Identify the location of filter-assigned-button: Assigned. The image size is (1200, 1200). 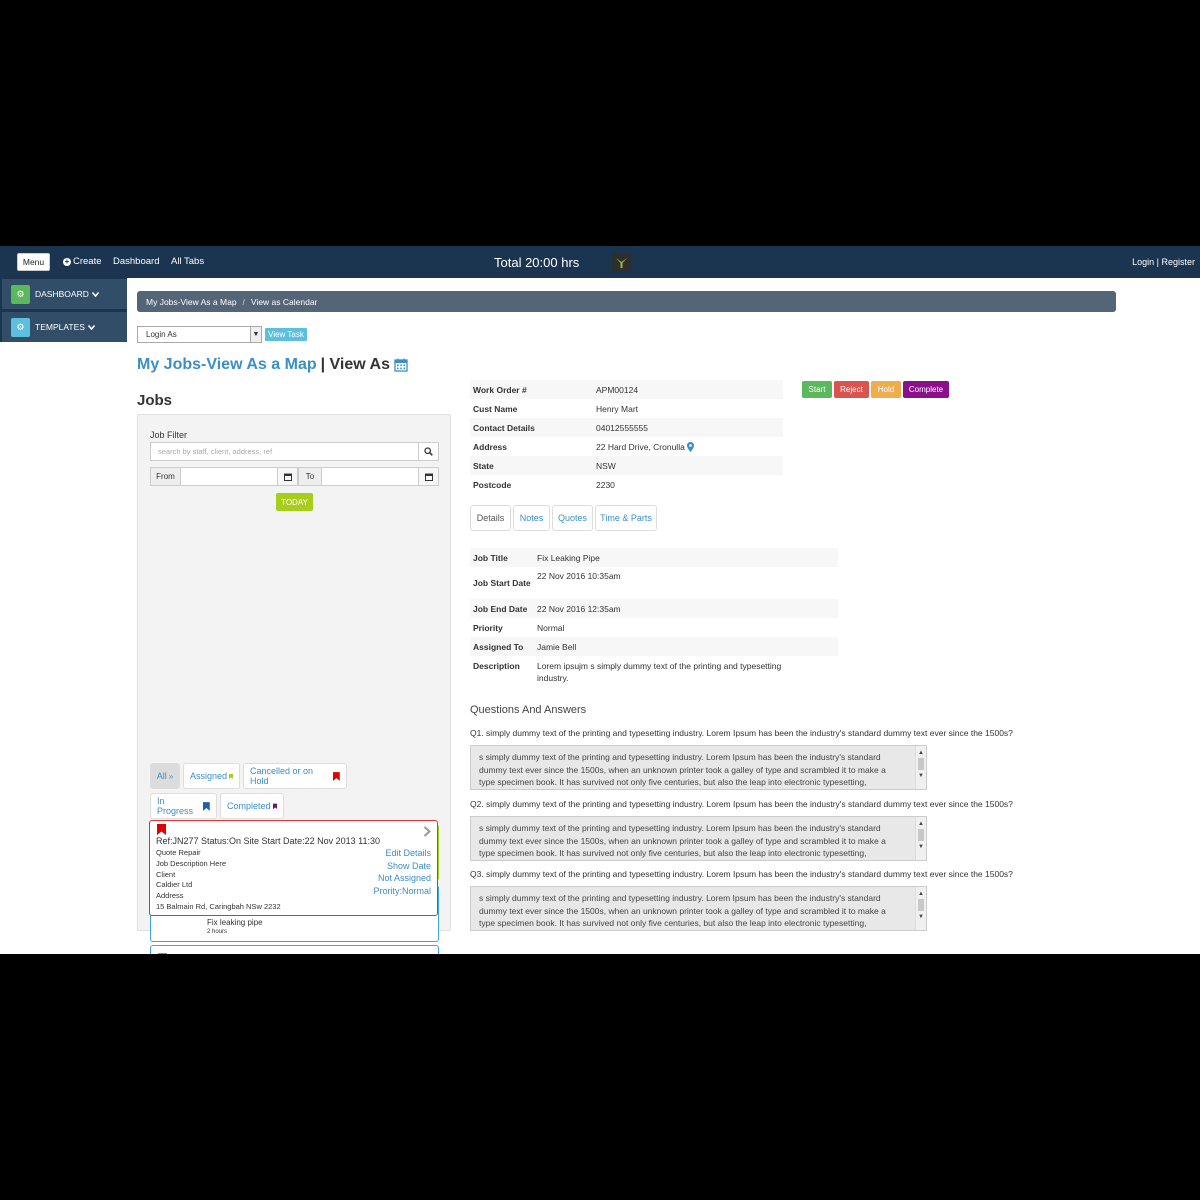
(211, 776).